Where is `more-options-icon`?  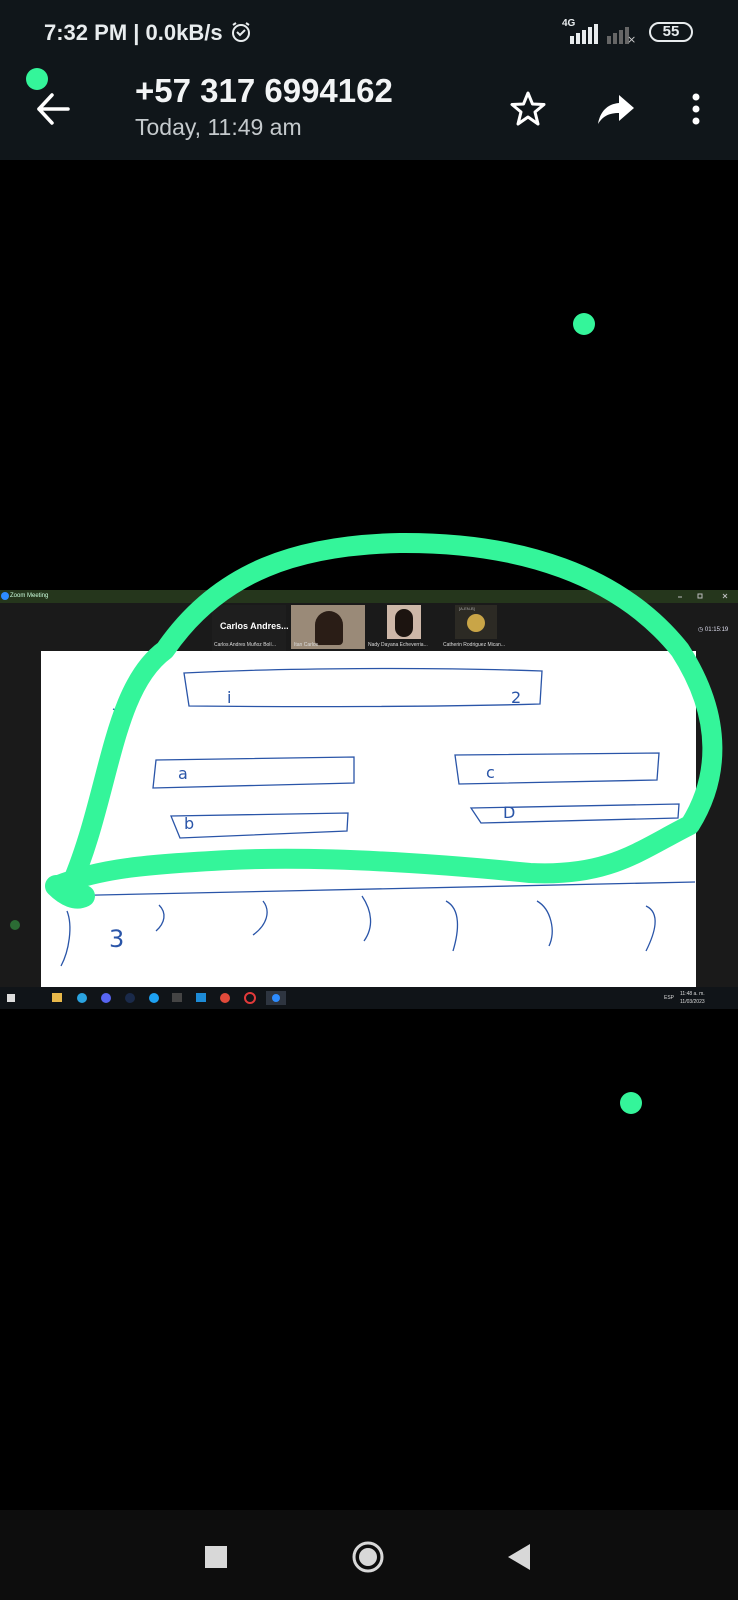 more-options-icon is located at coordinates (696, 109).